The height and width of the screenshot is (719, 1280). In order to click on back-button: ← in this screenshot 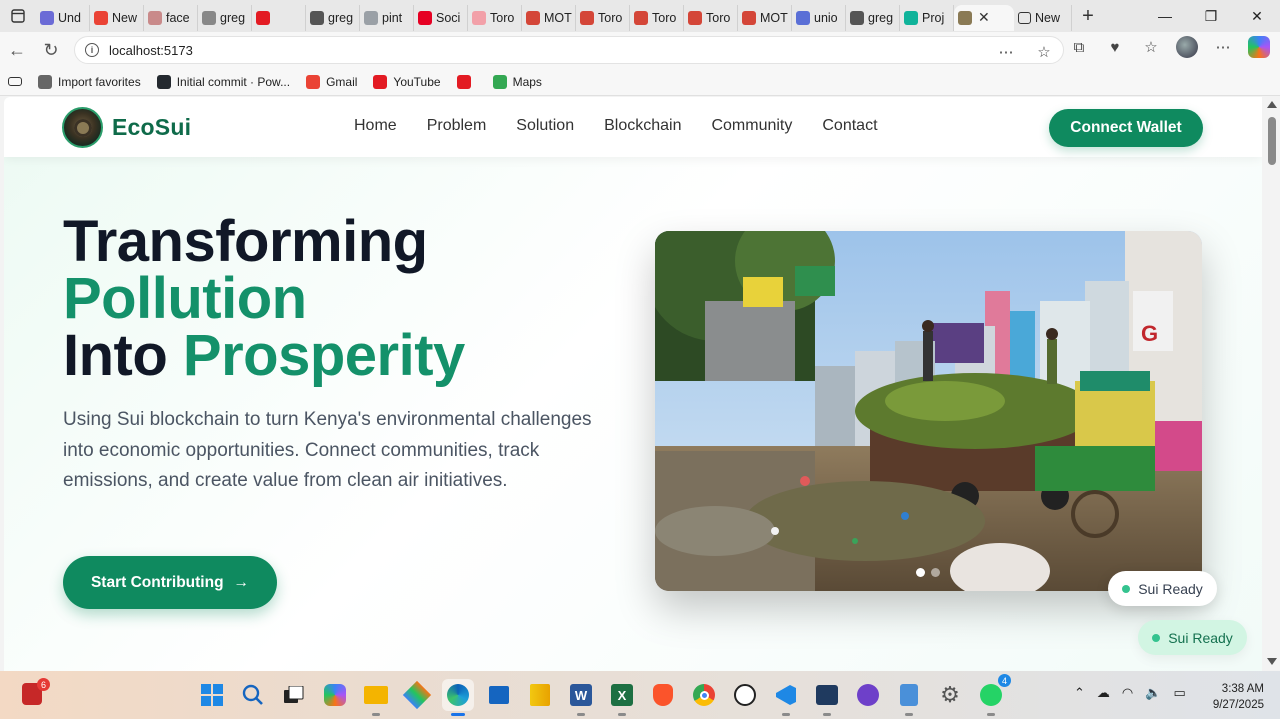, I will do `click(17, 50)`.